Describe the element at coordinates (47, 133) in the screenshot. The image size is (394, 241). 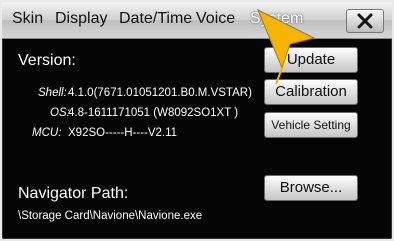
I see `mcu-label: MCU:` at that location.